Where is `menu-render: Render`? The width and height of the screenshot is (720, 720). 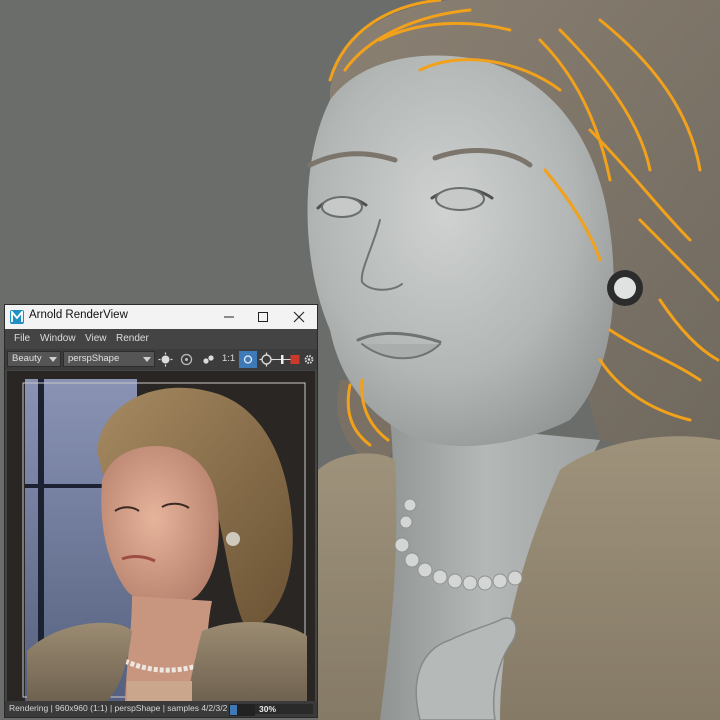
menu-render: Render is located at coordinates (132, 338).